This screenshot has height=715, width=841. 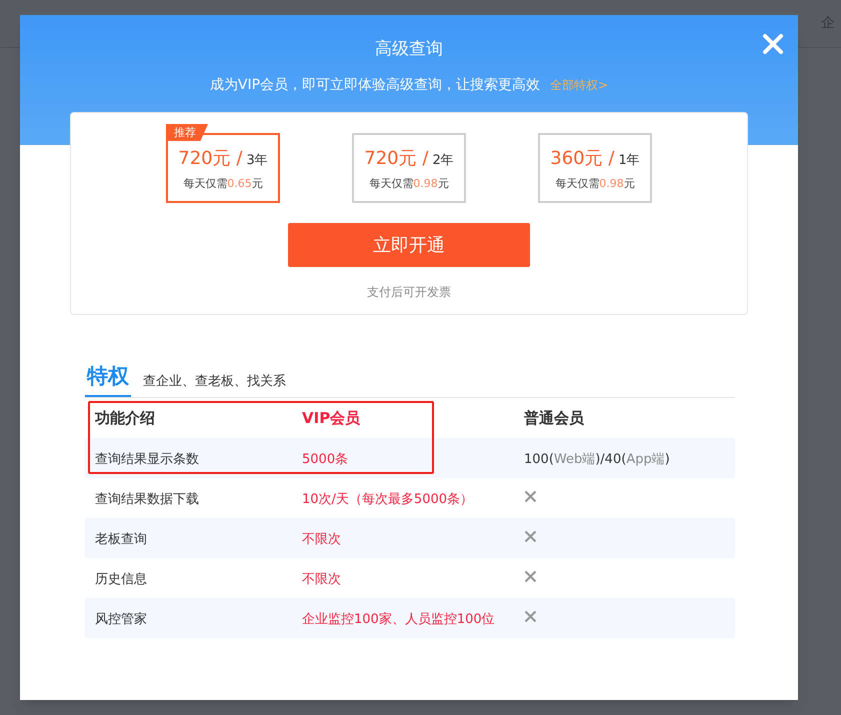 I want to click on daily-price: 每天仅需0.65元, so click(x=223, y=184).